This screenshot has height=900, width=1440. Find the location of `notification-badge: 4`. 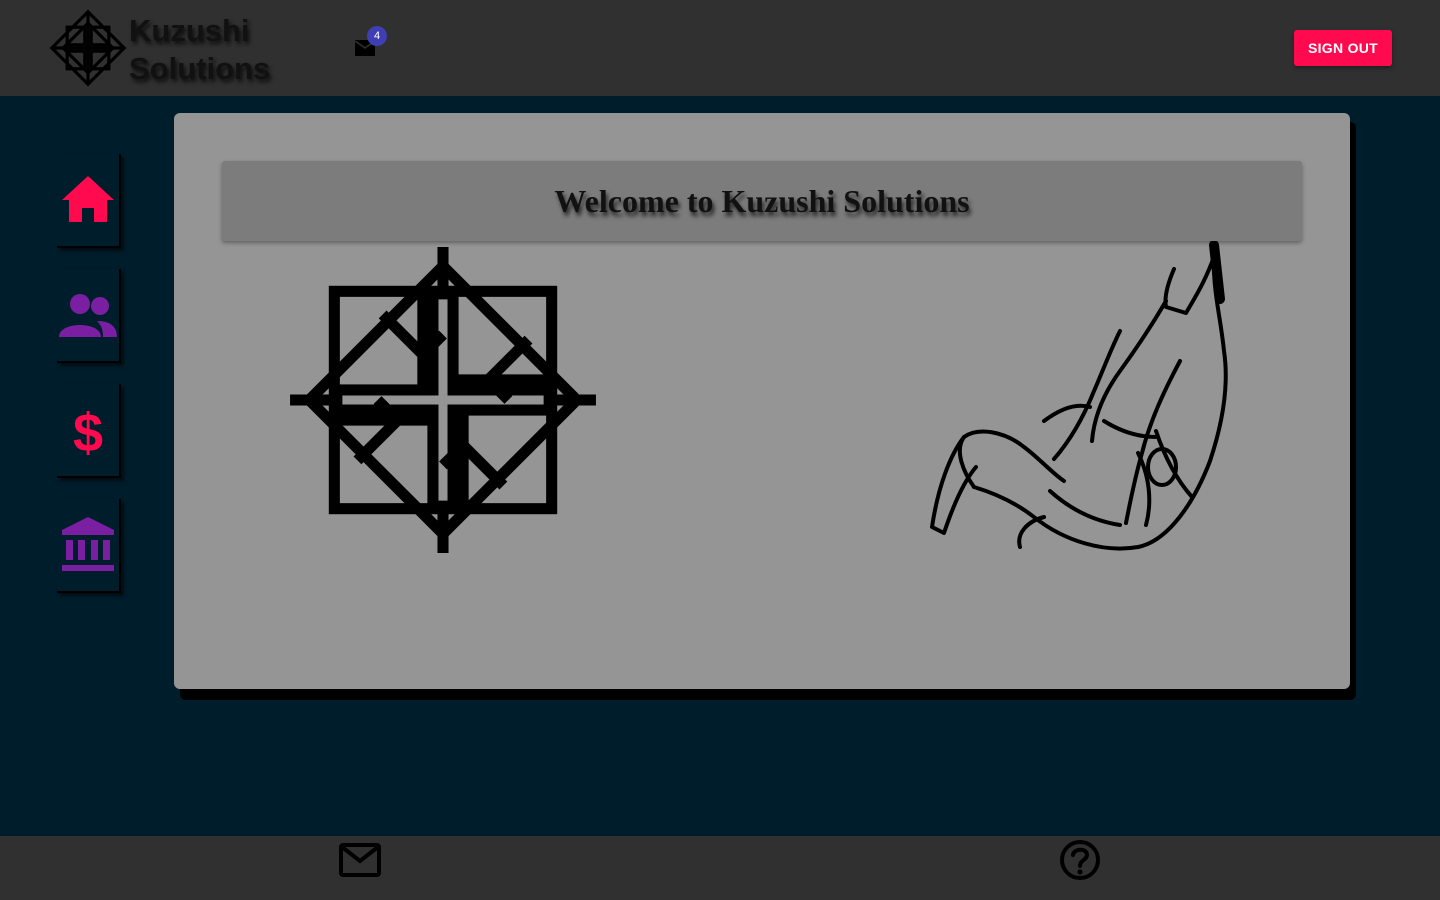

notification-badge: 4 is located at coordinates (377, 36).